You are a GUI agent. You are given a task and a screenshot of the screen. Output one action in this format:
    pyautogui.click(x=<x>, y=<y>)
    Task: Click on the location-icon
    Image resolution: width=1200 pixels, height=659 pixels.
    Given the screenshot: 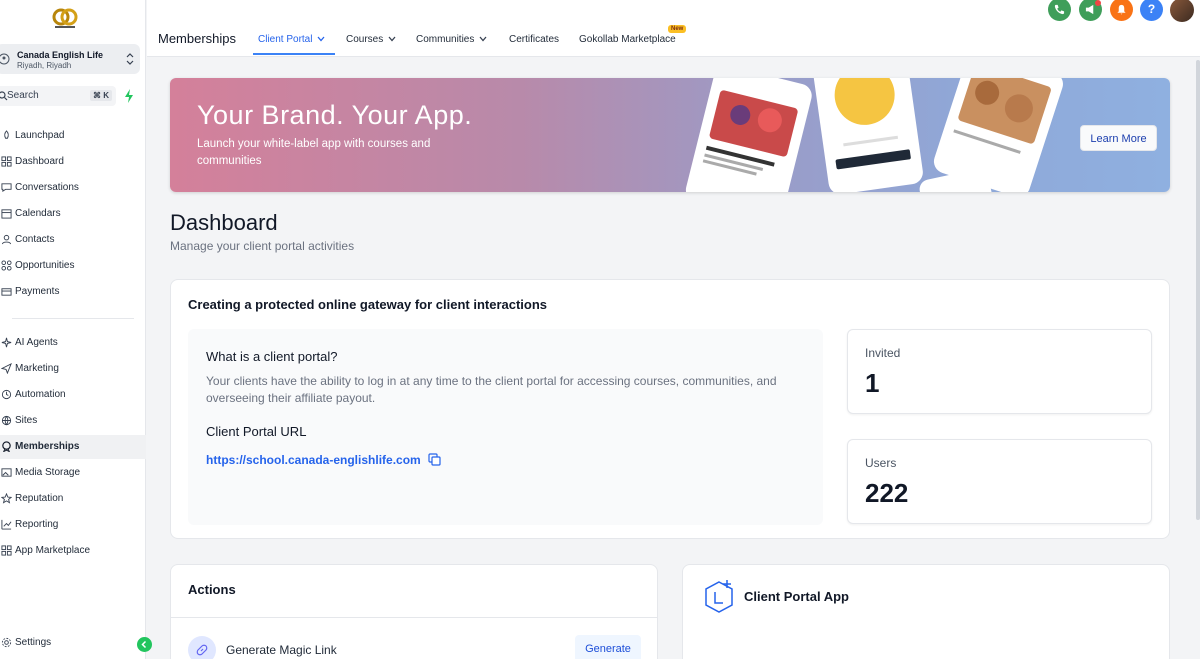 What is the action you would take?
    pyautogui.click(x=5, y=59)
    